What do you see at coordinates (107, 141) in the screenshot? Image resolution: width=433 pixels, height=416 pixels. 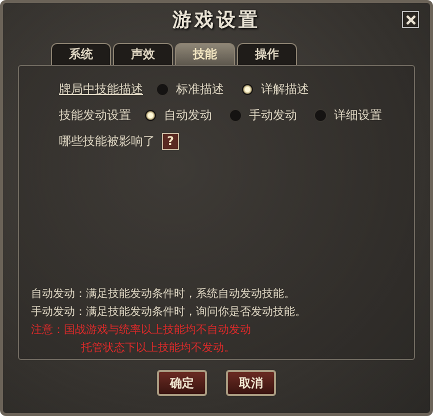 I see `setting-label: 哪些技能被影响了` at bounding box center [107, 141].